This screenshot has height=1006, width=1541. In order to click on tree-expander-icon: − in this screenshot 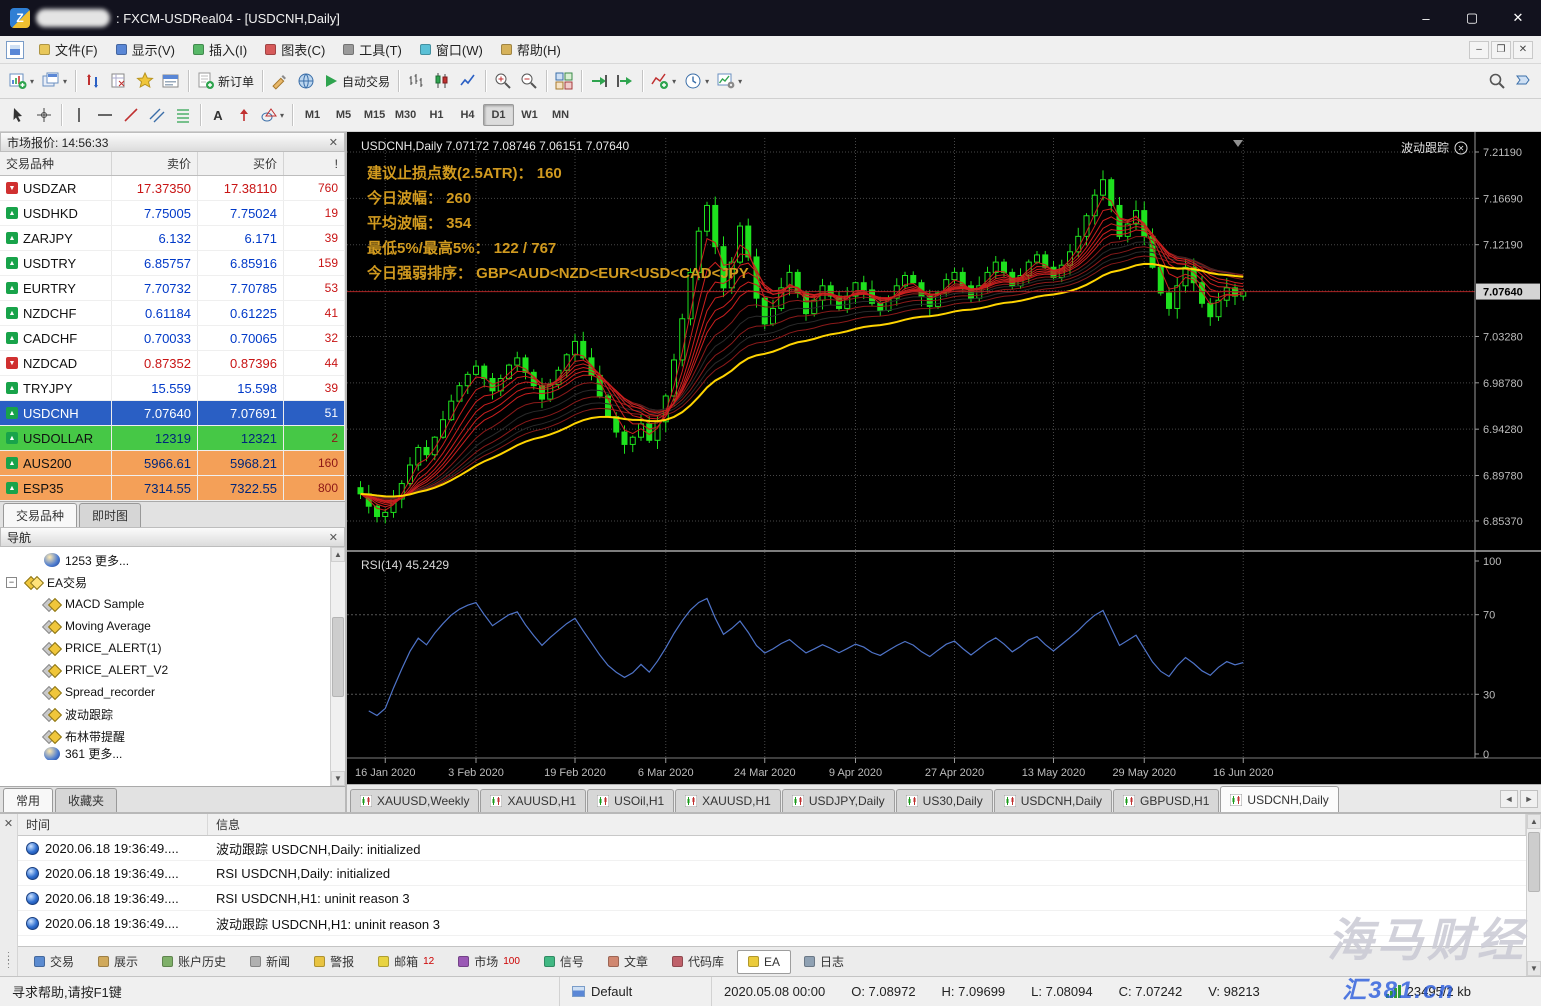, I will do `click(11, 582)`.